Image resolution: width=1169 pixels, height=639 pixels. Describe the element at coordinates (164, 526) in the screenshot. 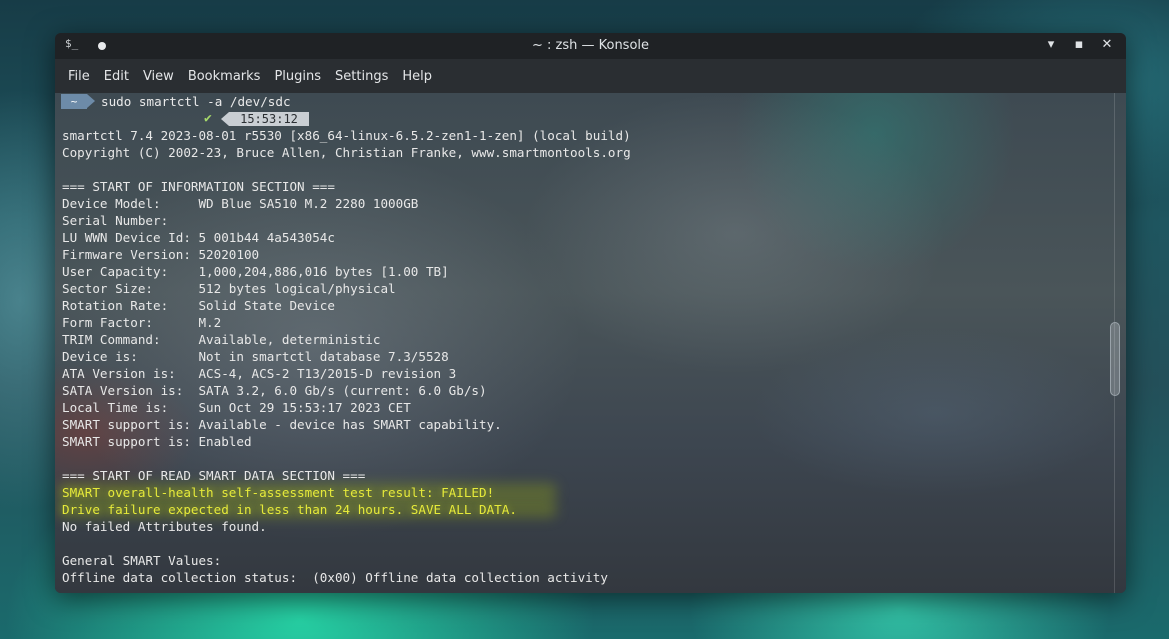

I see `output-line: No failed Attributes found.` at that location.